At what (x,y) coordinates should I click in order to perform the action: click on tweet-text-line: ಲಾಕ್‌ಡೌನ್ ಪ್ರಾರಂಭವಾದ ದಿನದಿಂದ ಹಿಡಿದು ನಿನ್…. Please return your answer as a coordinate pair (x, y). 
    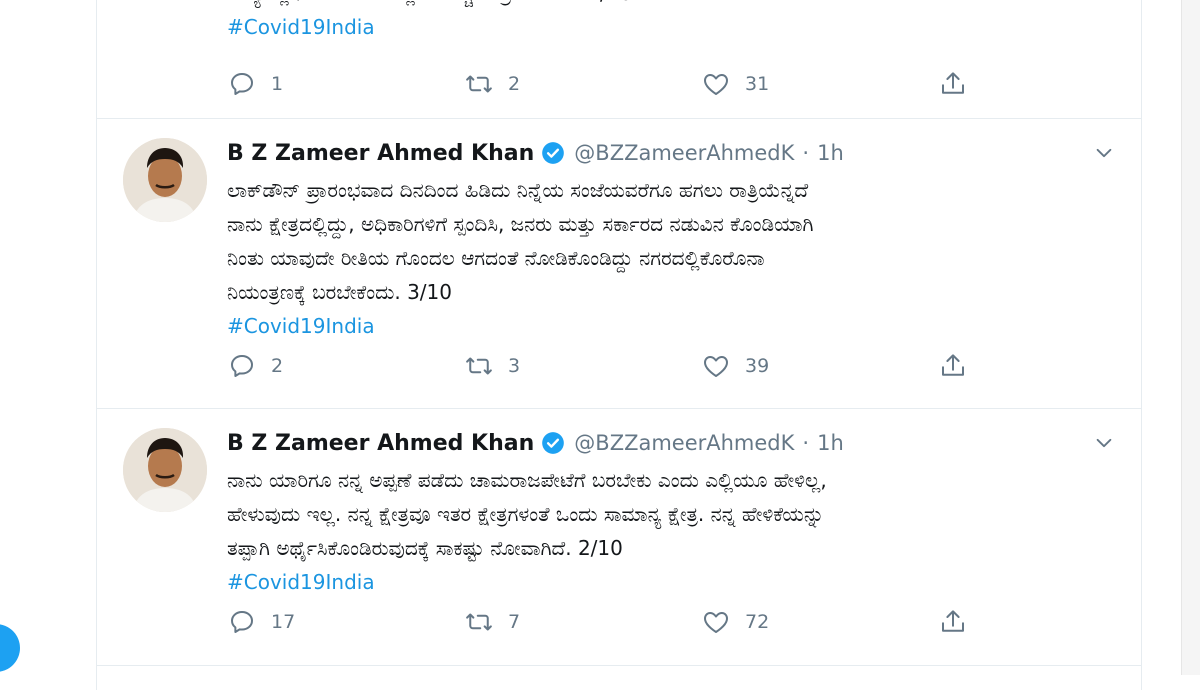
    Looking at the image, I should click on (518, 190).